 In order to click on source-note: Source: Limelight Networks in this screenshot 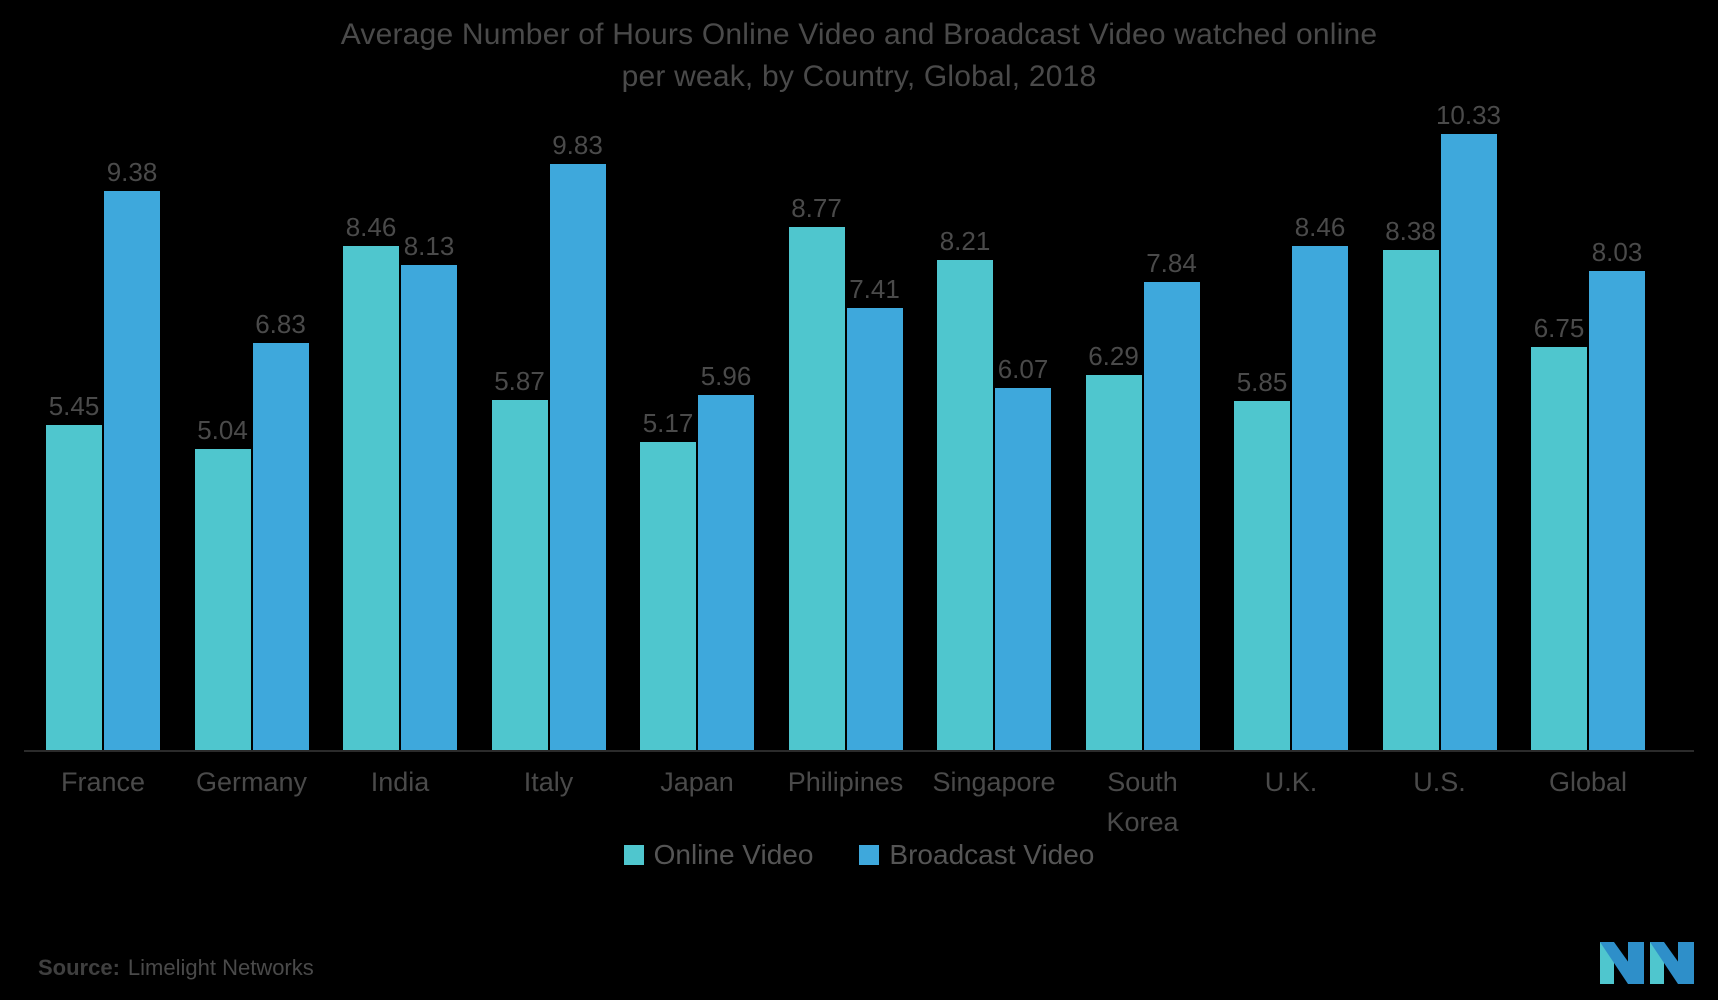, I will do `click(176, 968)`.